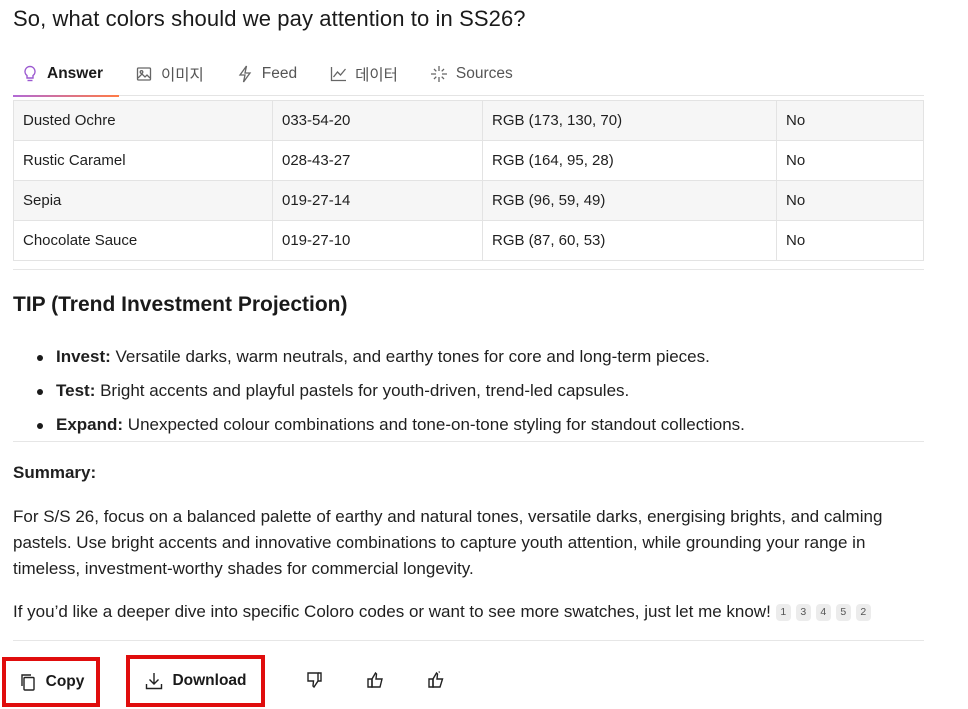 Image resolution: width=968 pixels, height=709 pixels. I want to click on tab-answer-label: Answer, so click(75, 73).